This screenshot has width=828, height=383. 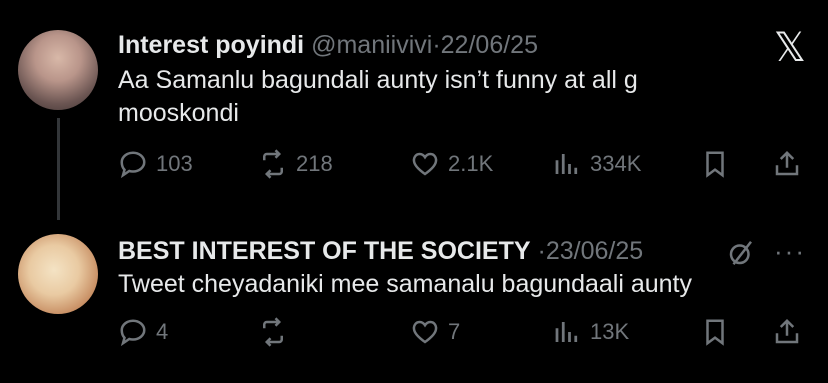 I want to click on like-button: 2.1K, so click(x=451, y=164).